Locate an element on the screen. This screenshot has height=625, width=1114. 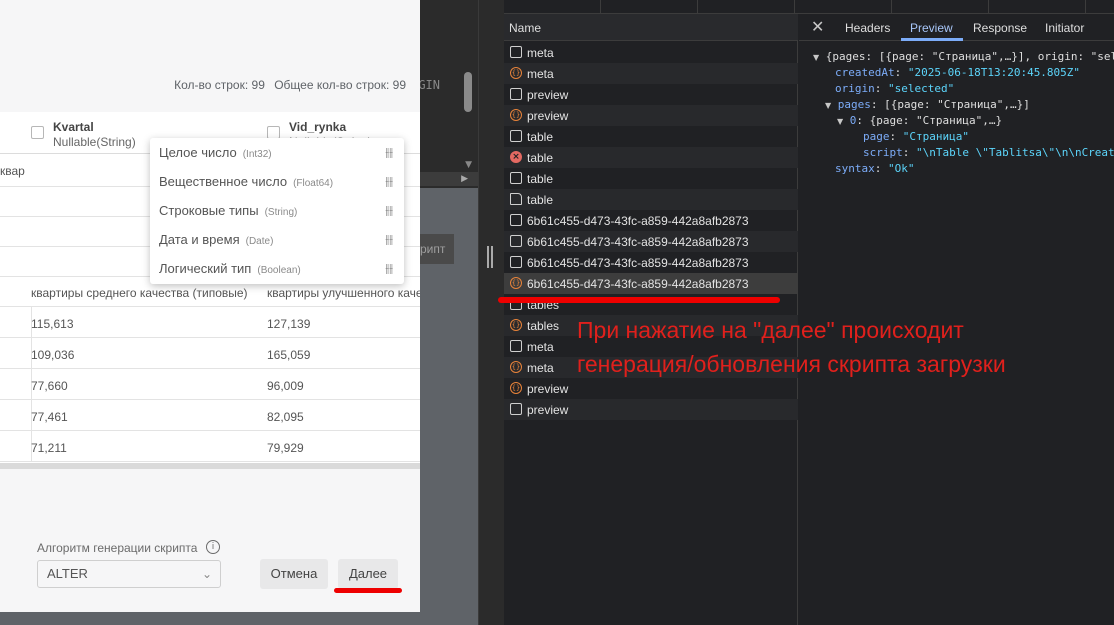
table-cell: 165,059 is located at coordinates (289, 355).